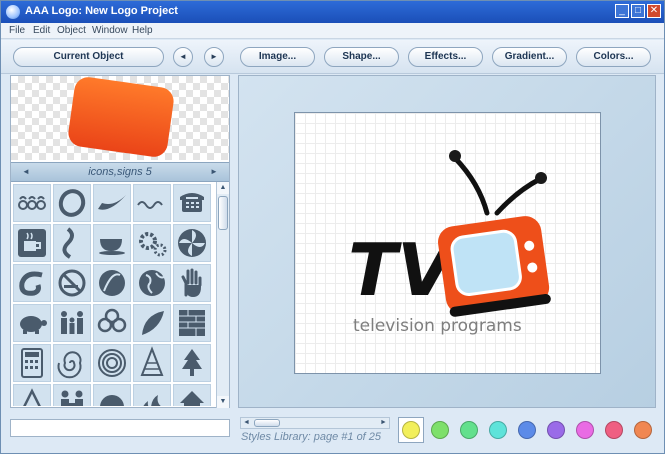 The width and height of the screenshot is (665, 454). Describe the element at coordinates (223, 188) in the screenshot. I see `scroll-up-button: ▲` at that location.